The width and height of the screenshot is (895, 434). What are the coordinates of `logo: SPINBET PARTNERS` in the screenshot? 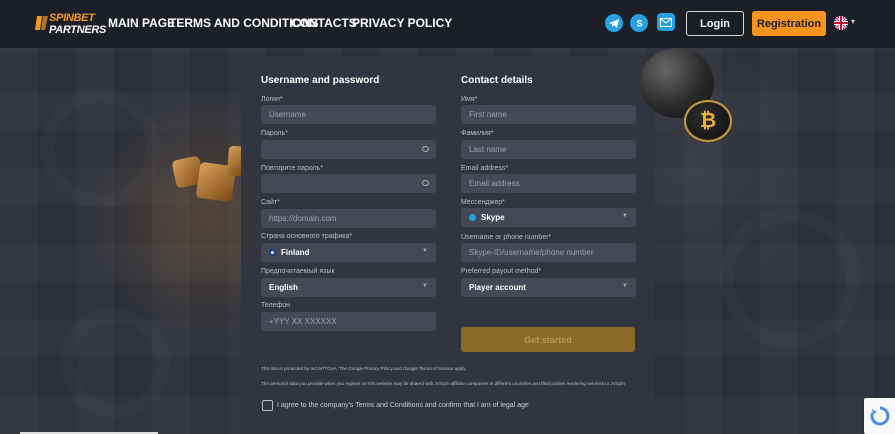 It's located at (70, 24).